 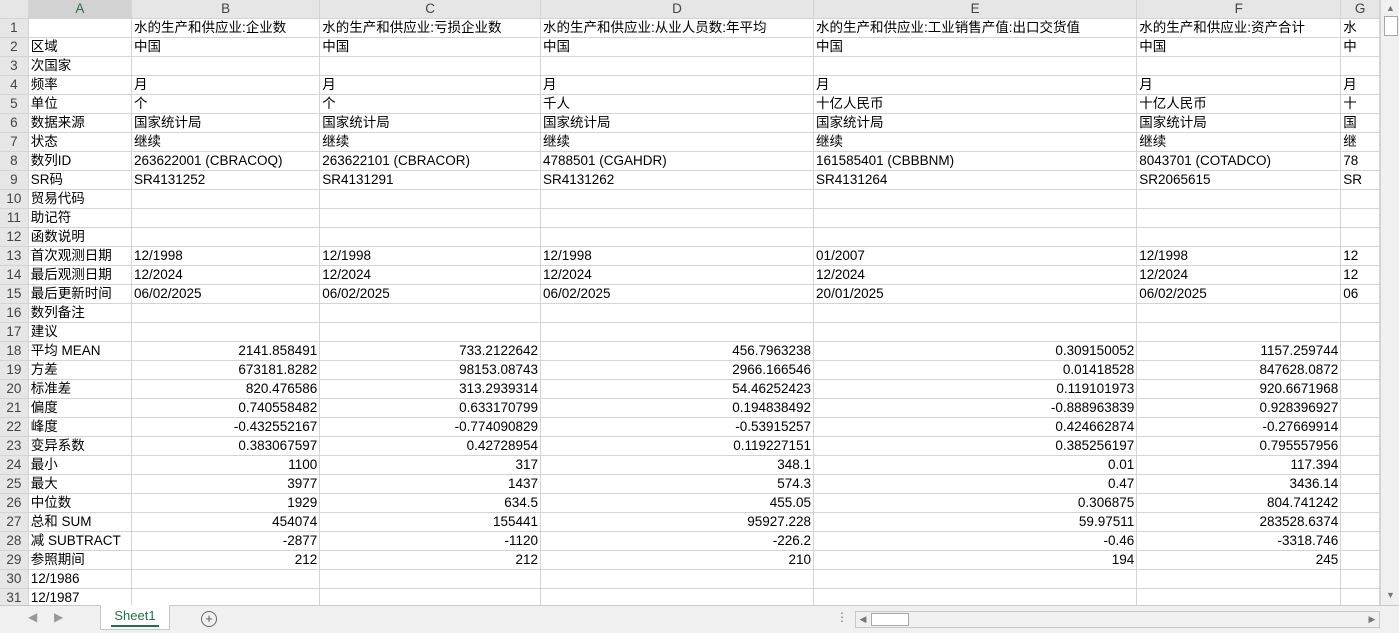 What do you see at coordinates (1239, 256) in the screenshot?
I see `cell-f13: 12/1998` at bounding box center [1239, 256].